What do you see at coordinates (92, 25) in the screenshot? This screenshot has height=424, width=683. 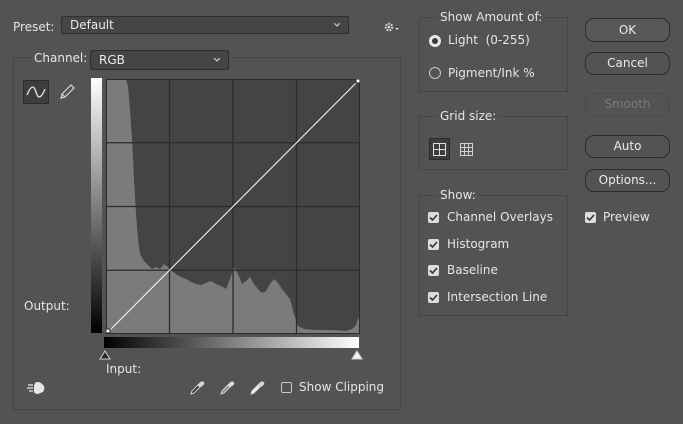 I see `preset-value: Default` at bounding box center [92, 25].